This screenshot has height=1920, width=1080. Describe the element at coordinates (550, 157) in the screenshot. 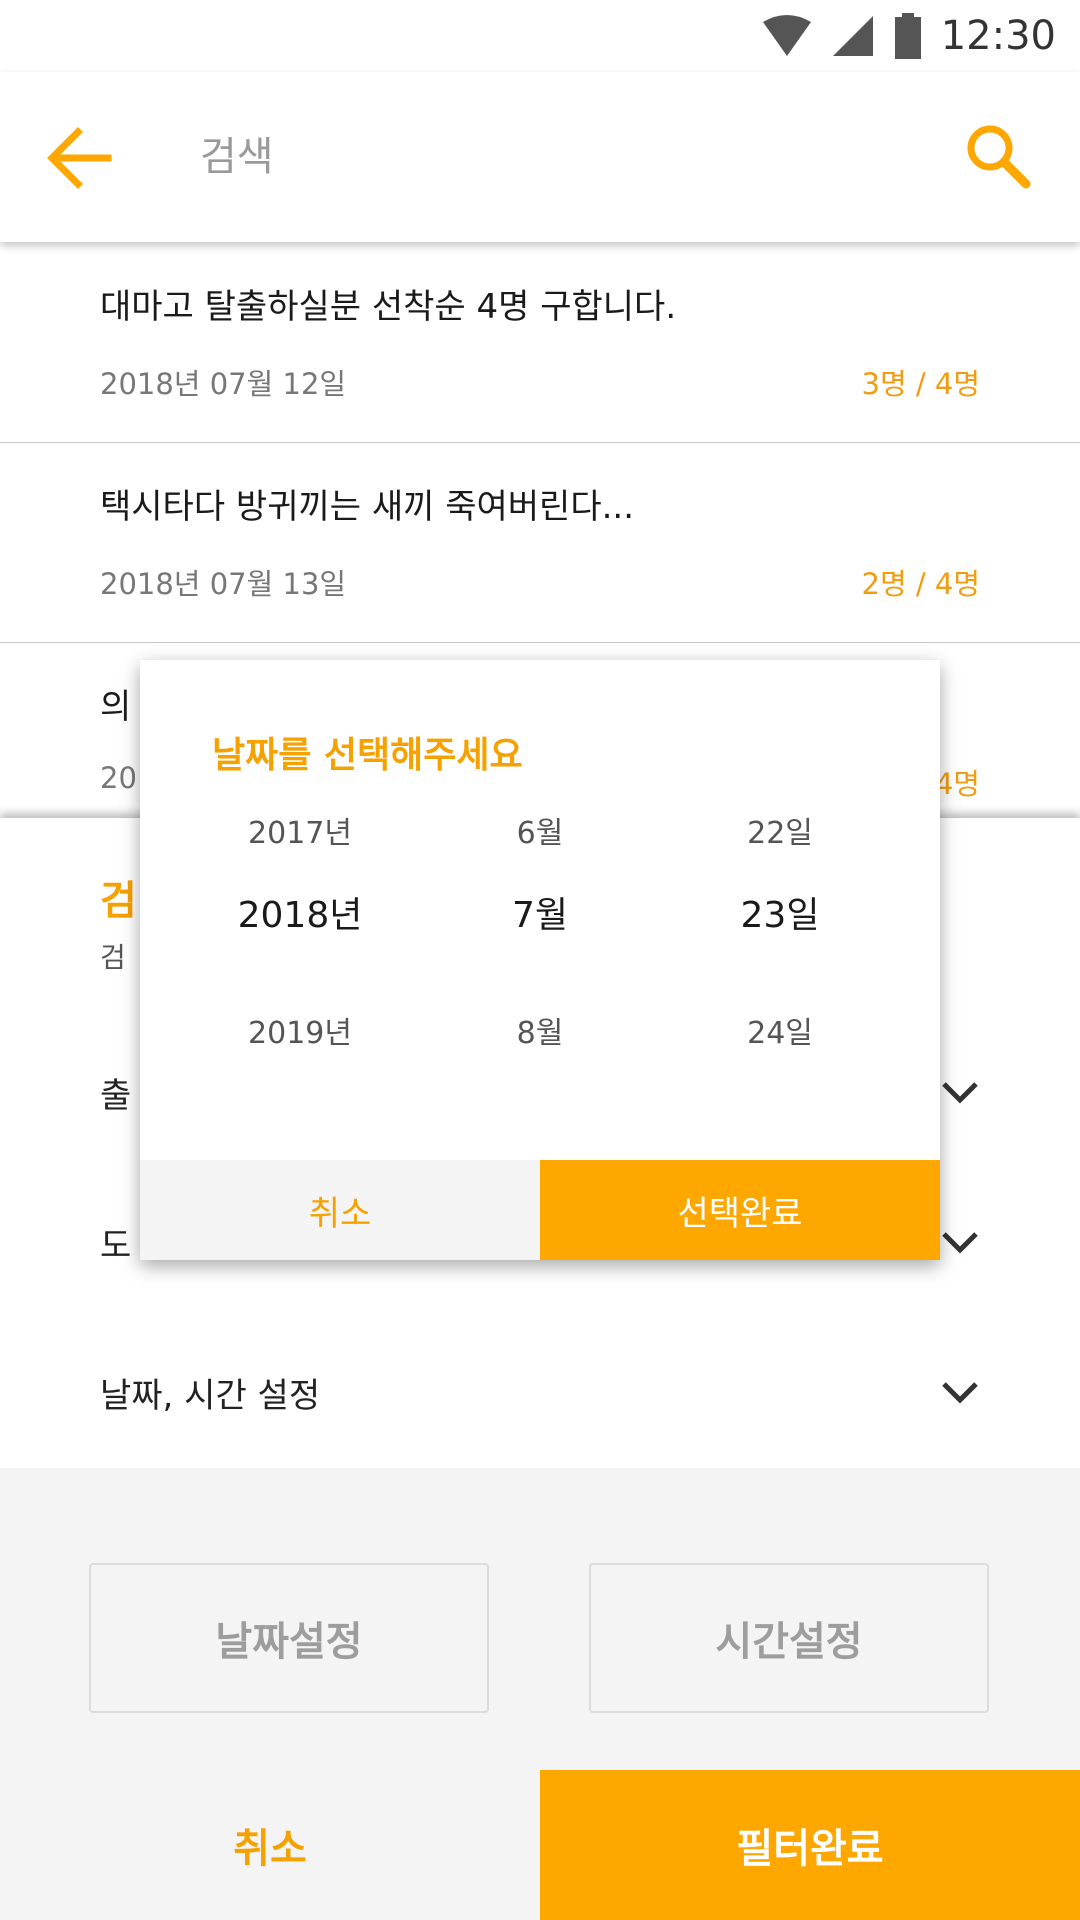

I see `search-input` at that location.